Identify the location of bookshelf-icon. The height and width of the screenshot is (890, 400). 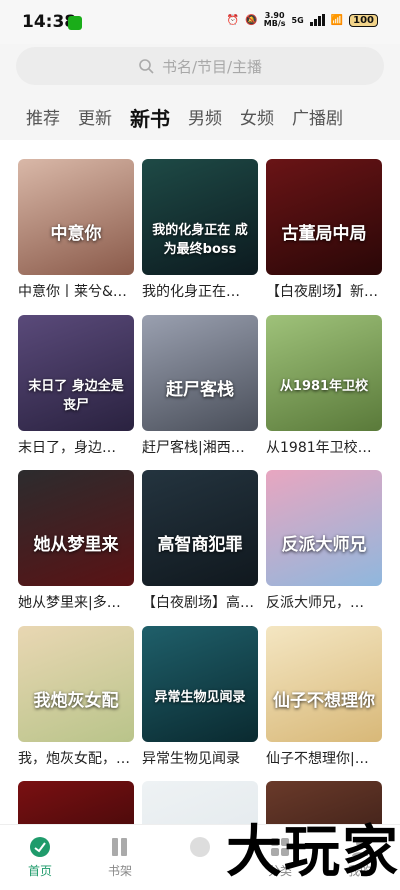
(120, 847).